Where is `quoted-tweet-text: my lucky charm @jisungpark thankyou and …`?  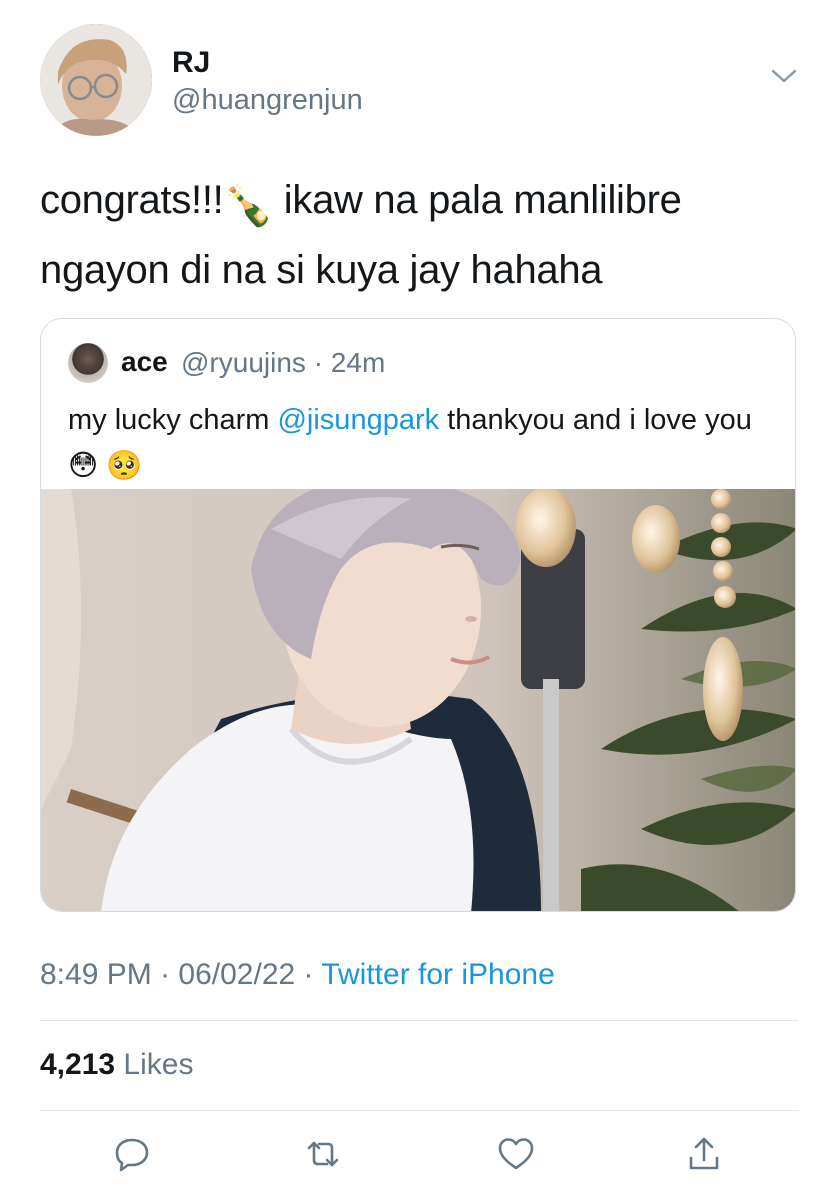 quoted-tweet-text: my lucky charm @jisungpark thankyou and … is located at coordinates (418, 443).